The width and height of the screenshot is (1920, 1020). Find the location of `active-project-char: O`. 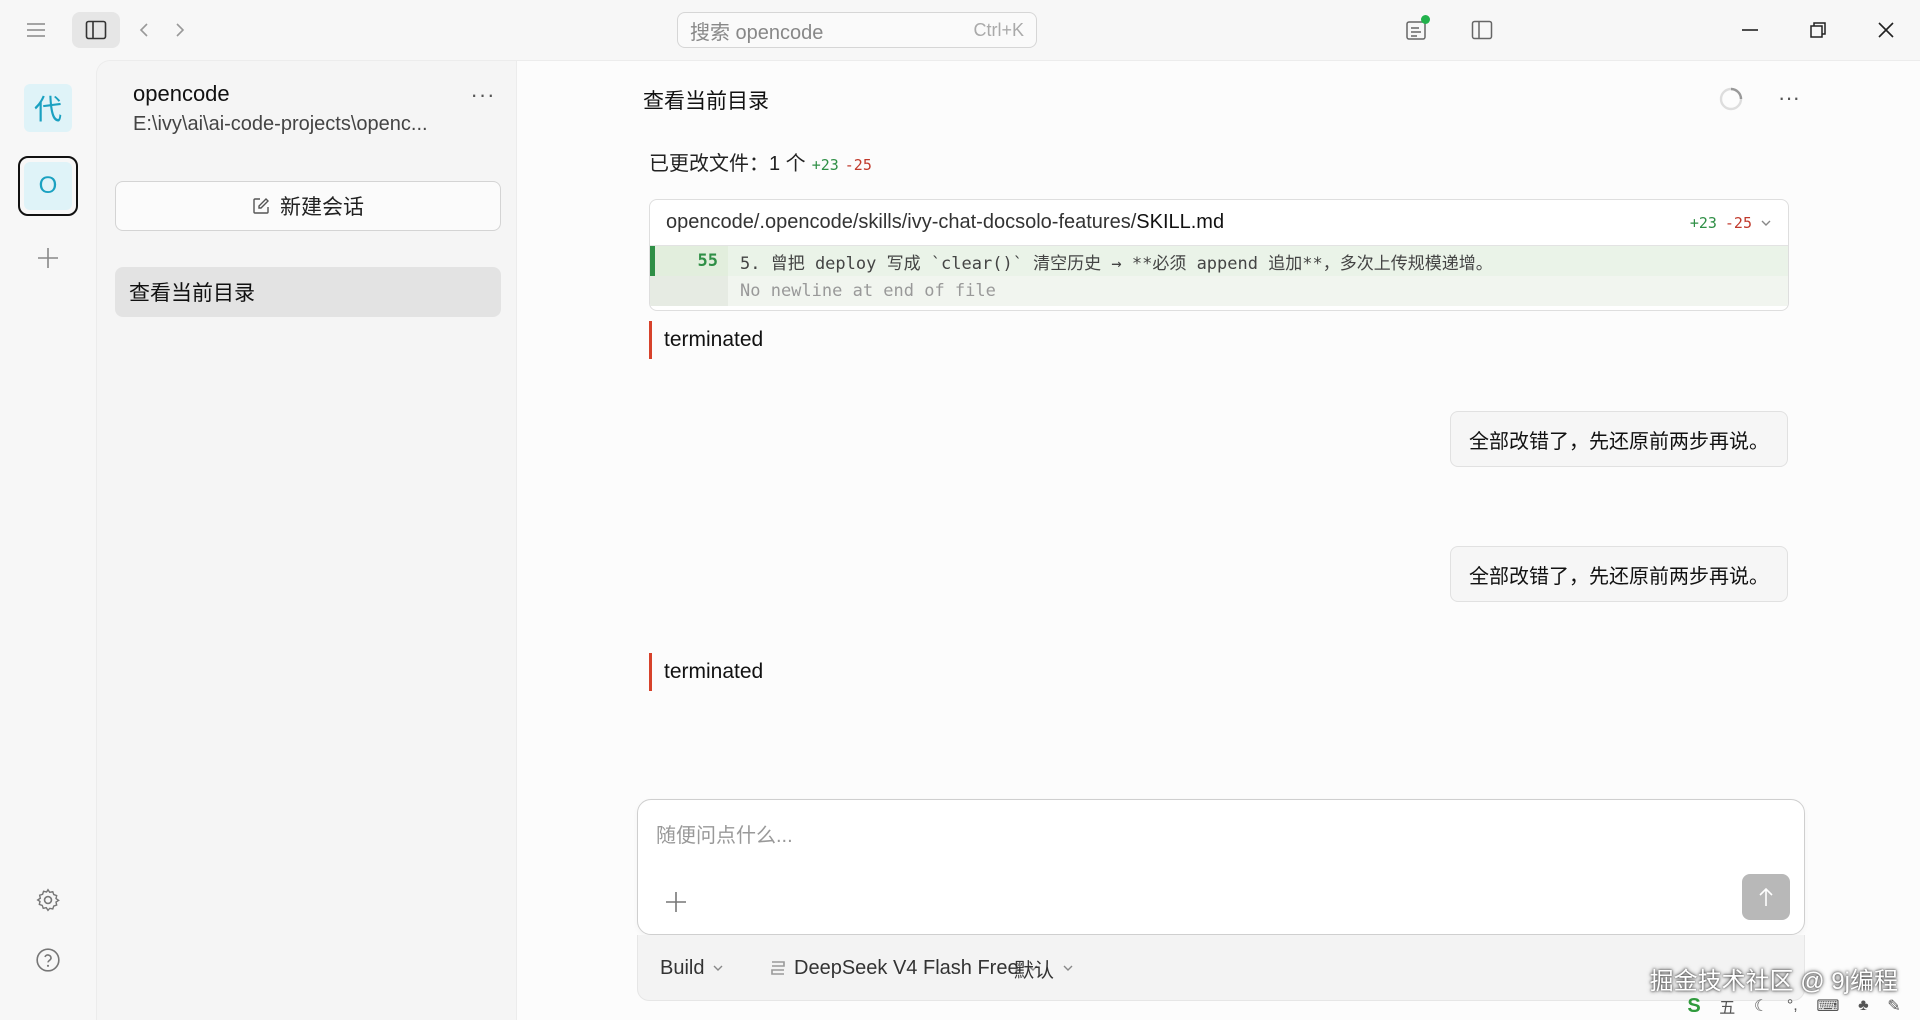

active-project-char: O is located at coordinates (48, 186).